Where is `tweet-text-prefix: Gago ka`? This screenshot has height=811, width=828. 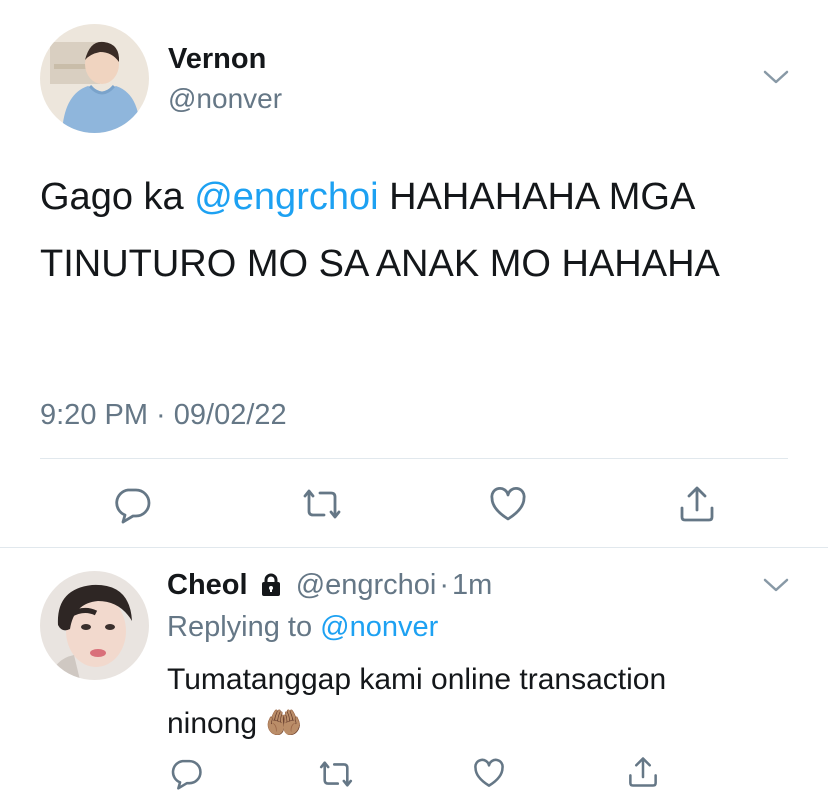
tweet-text-prefix: Gago ka is located at coordinates (117, 197).